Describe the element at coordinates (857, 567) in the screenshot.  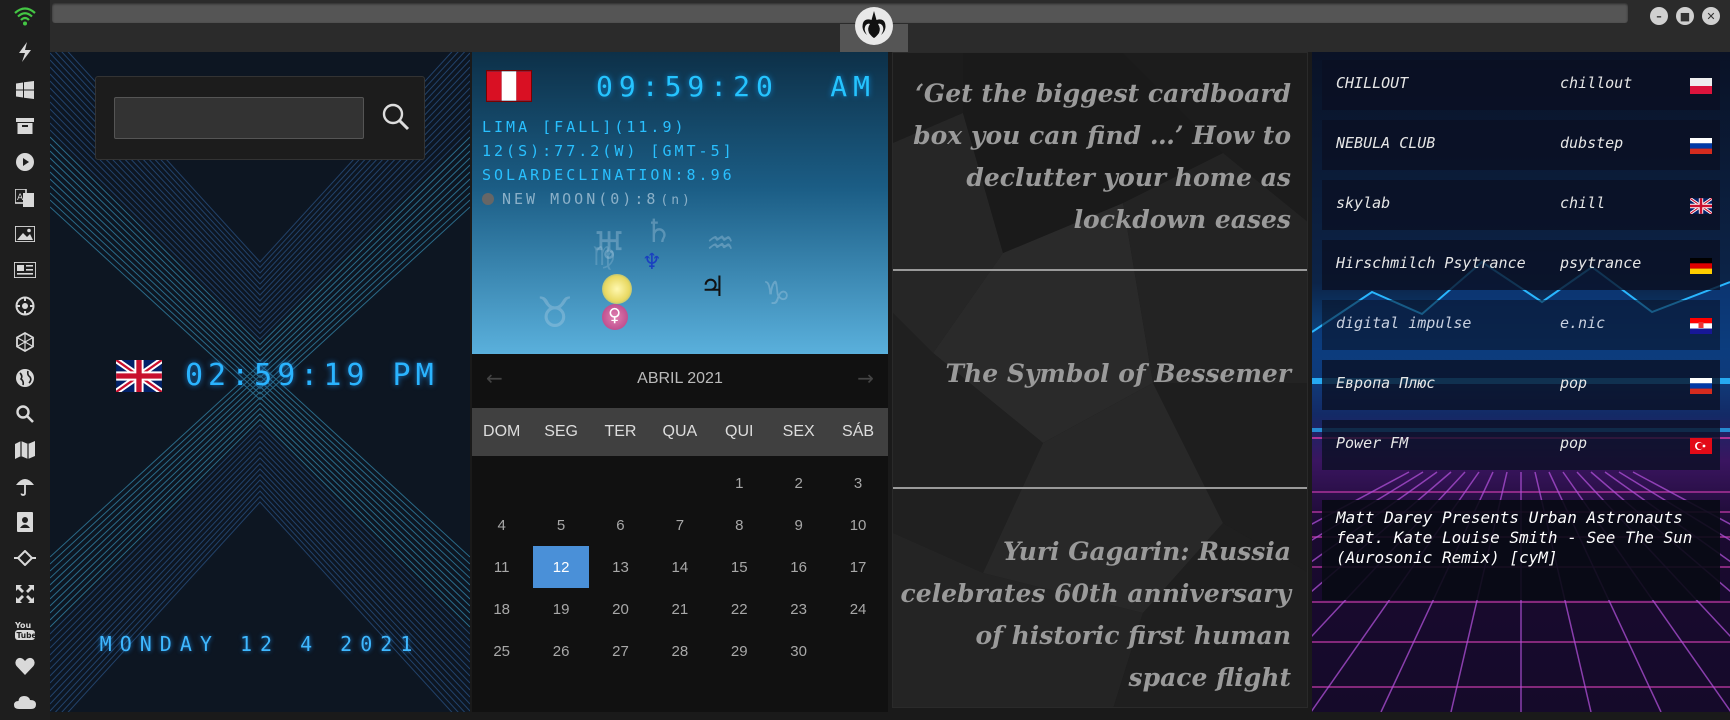
I see `calendar-day: 17` at that location.